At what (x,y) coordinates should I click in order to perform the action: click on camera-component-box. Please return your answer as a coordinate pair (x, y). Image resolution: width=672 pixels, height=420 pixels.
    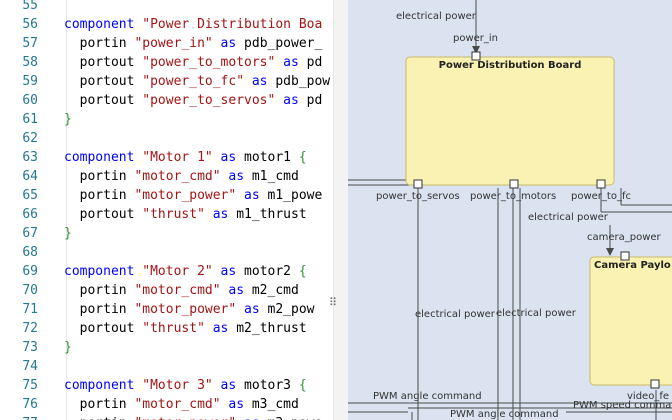
    Looking at the image, I should click on (630, 321).